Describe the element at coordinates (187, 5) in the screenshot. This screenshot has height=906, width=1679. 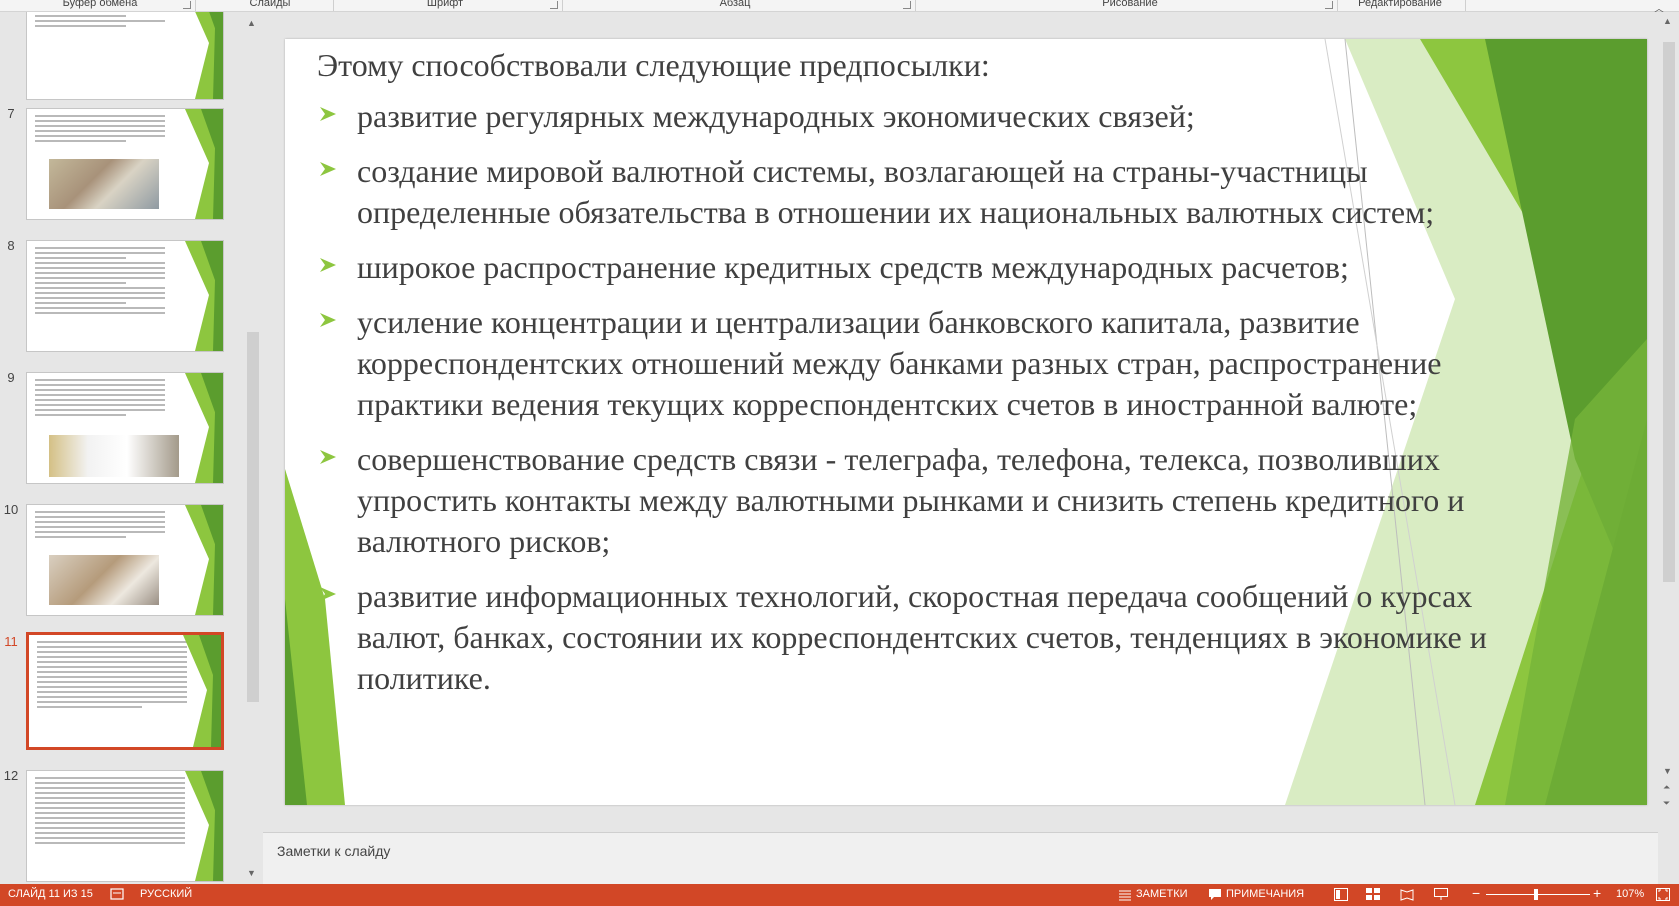
I see `clipboard-launcher-icon` at that location.